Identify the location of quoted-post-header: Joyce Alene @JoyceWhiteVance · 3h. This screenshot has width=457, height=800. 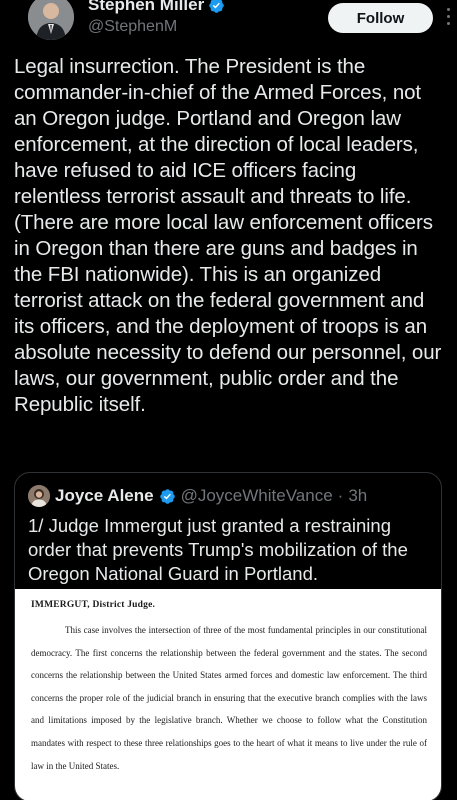
(197, 496).